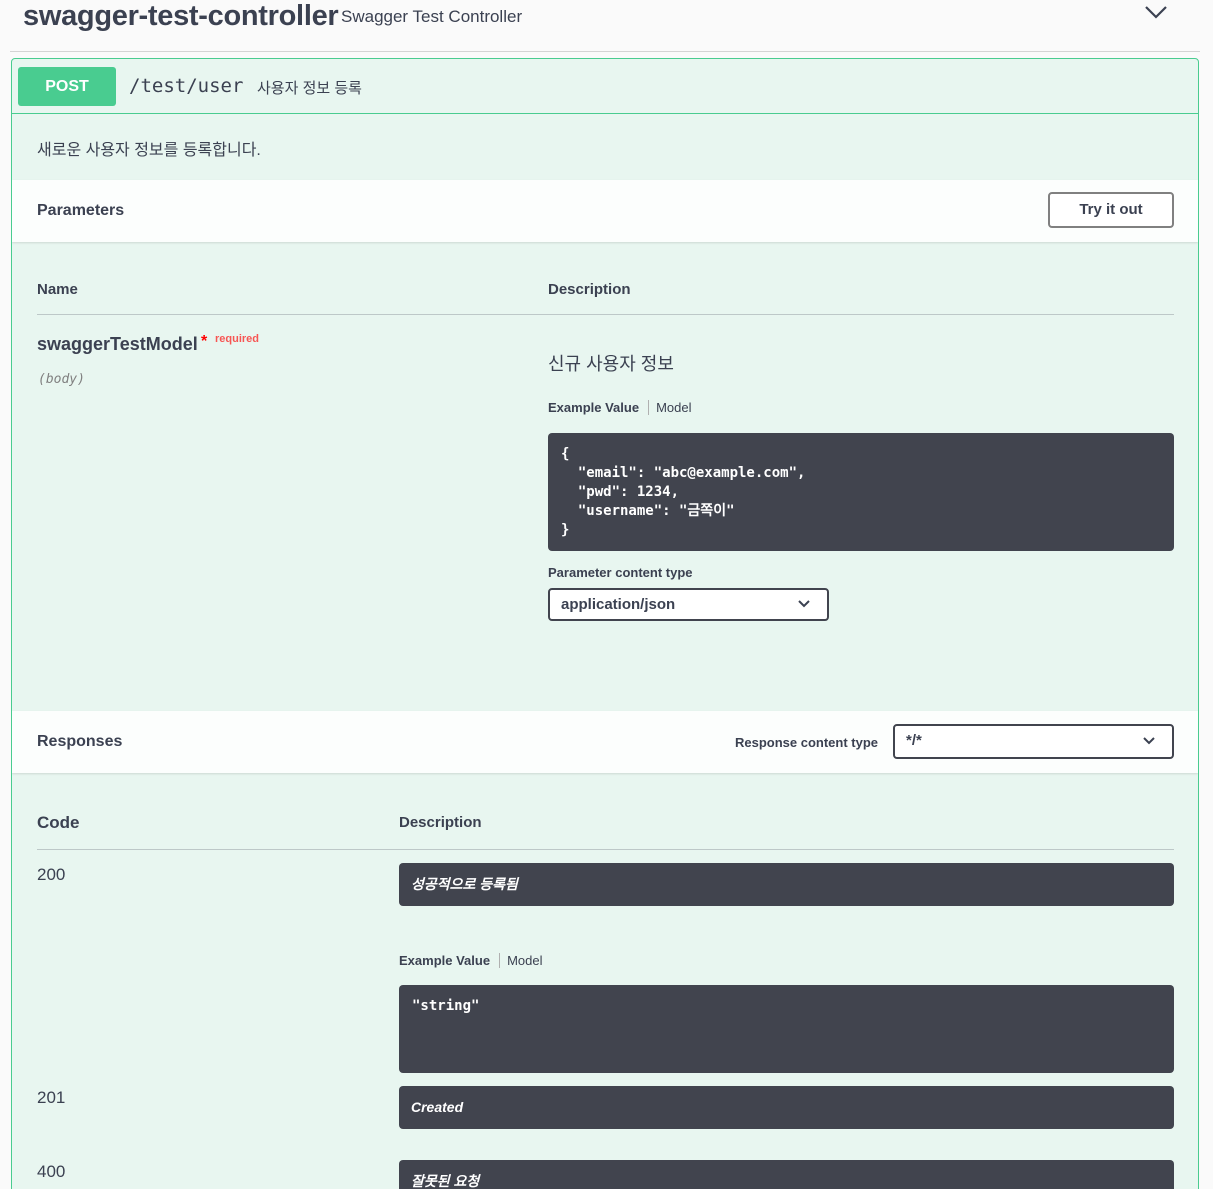 Image resolution: width=1213 pixels, height=1189 pixels. I want to click on response-description: 잘못된 요청, so click(786, 1174).